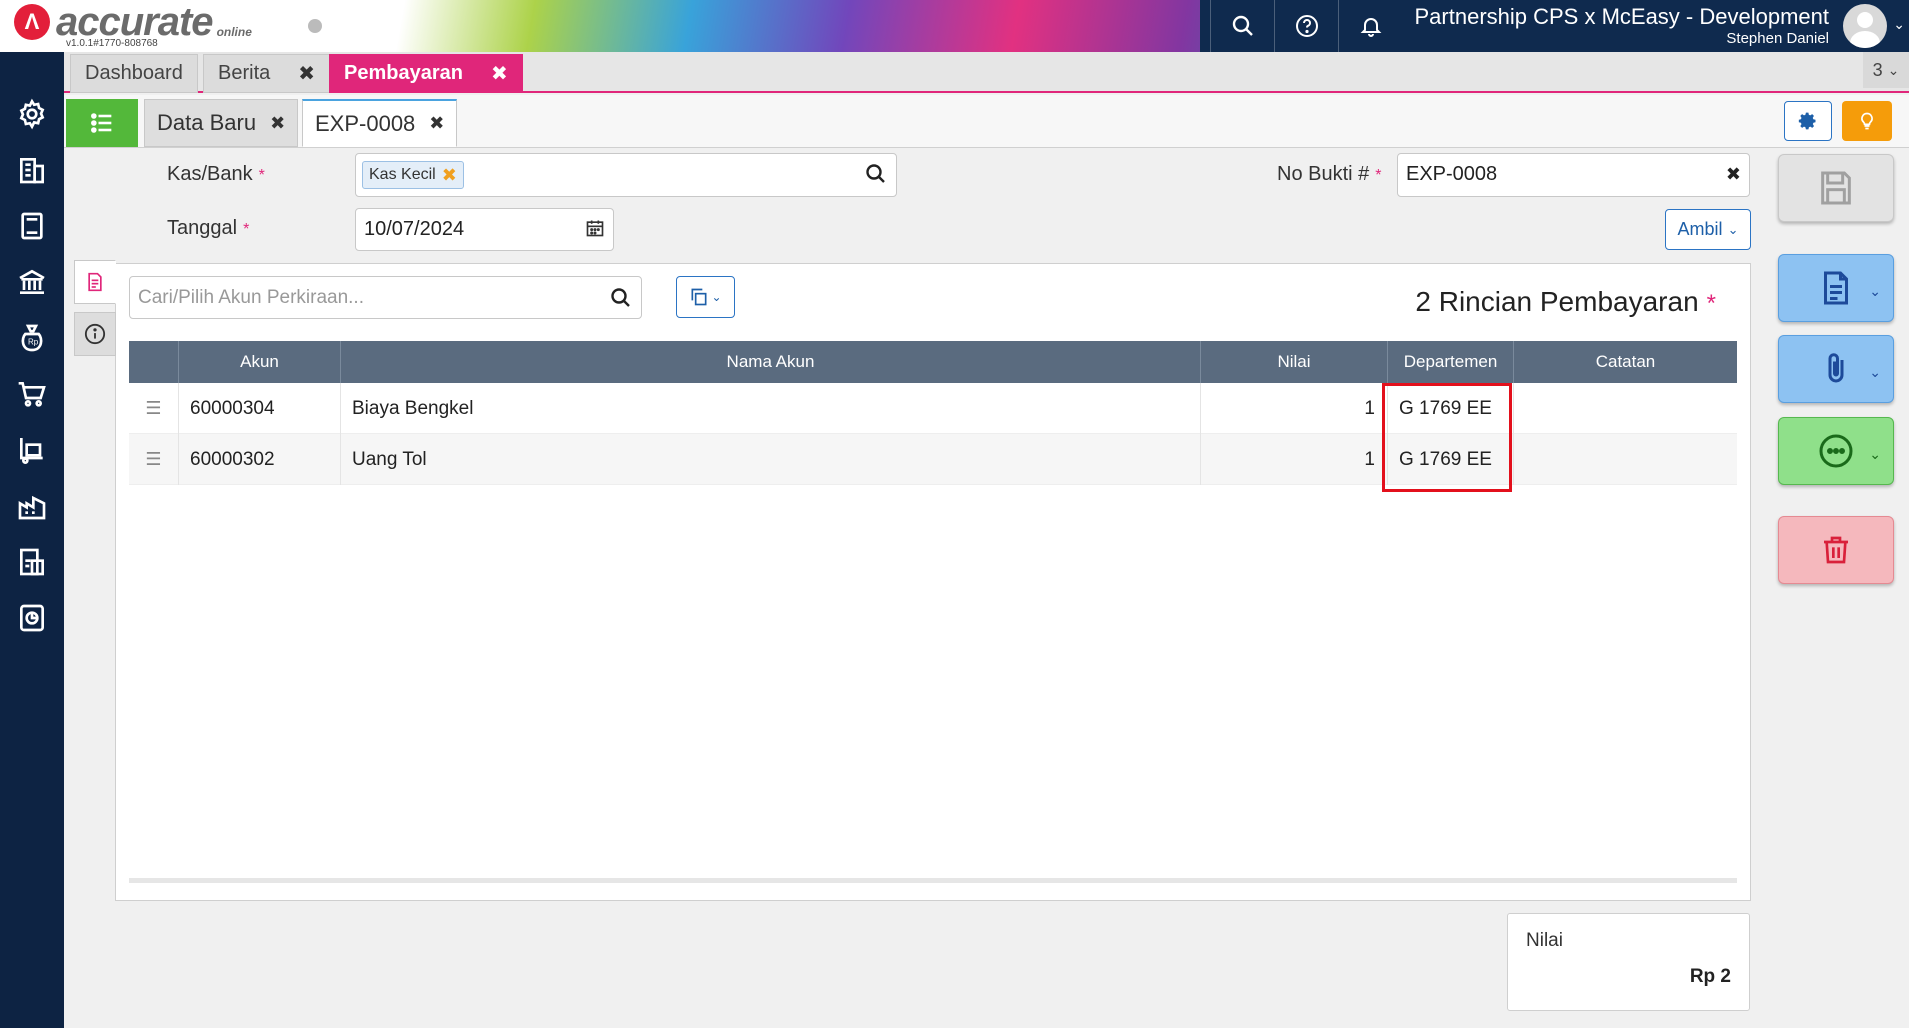 This screenshot has height=1028, width=1909. I want to click on header-notification-button, so click(1370, 26).